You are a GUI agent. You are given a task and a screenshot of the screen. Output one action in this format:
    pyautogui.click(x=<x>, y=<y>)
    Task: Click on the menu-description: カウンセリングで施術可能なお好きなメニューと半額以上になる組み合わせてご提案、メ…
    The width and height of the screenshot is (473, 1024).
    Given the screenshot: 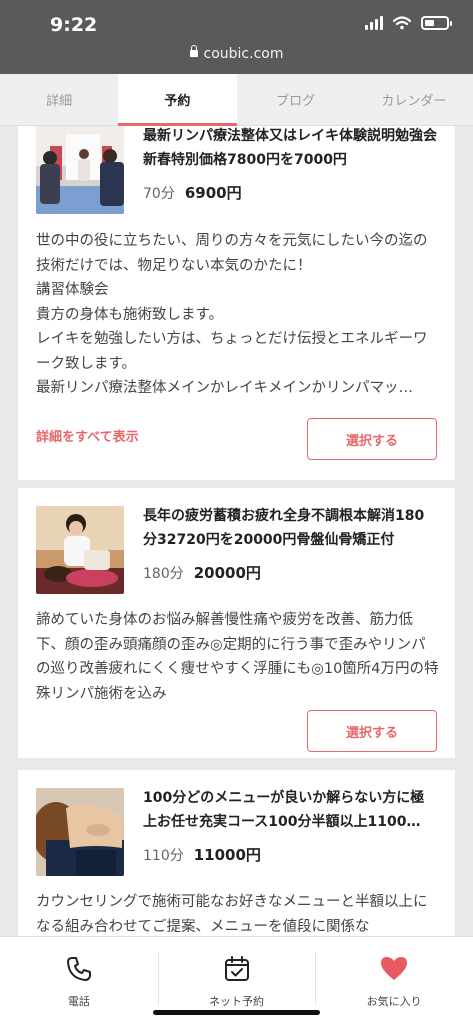 What is the action you would take?
    pyautogui.click(x=232, y=914)
    